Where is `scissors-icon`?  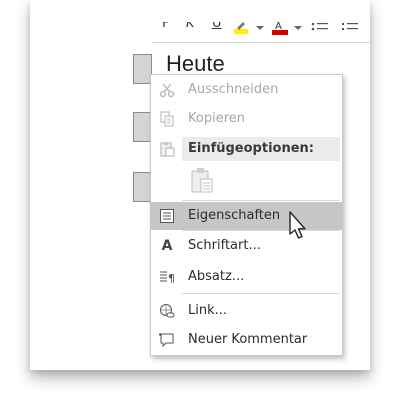 scissors-icon is located at coordinates (167, 90).